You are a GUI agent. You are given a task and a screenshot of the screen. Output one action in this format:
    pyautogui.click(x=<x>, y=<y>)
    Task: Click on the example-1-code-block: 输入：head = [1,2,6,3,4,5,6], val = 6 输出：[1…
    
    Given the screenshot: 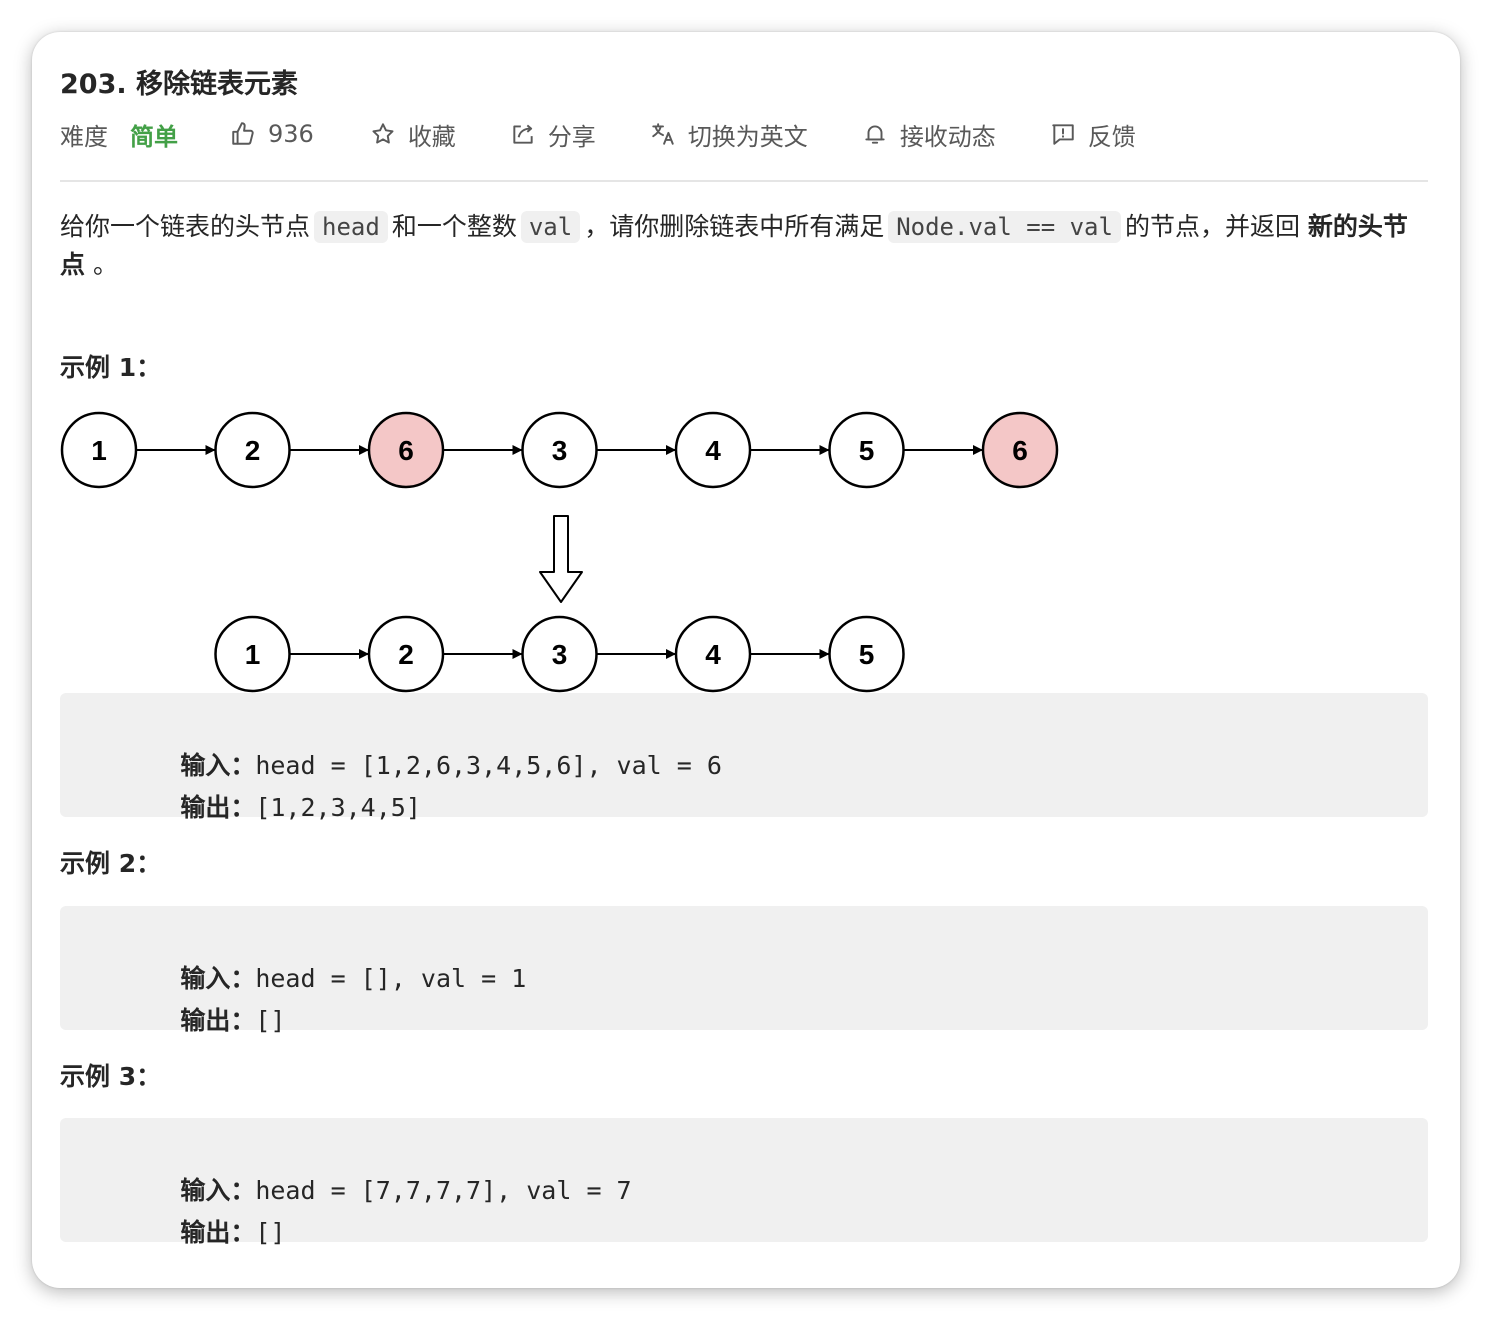 What is the action you would take?
    pyautogui.click(x=744, y=757)
    